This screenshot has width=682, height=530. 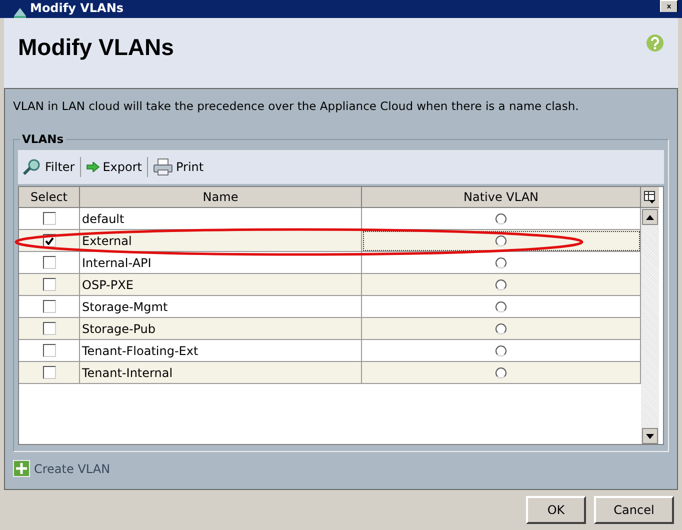 I want to click on close-icon, so click(x=669, y=6).